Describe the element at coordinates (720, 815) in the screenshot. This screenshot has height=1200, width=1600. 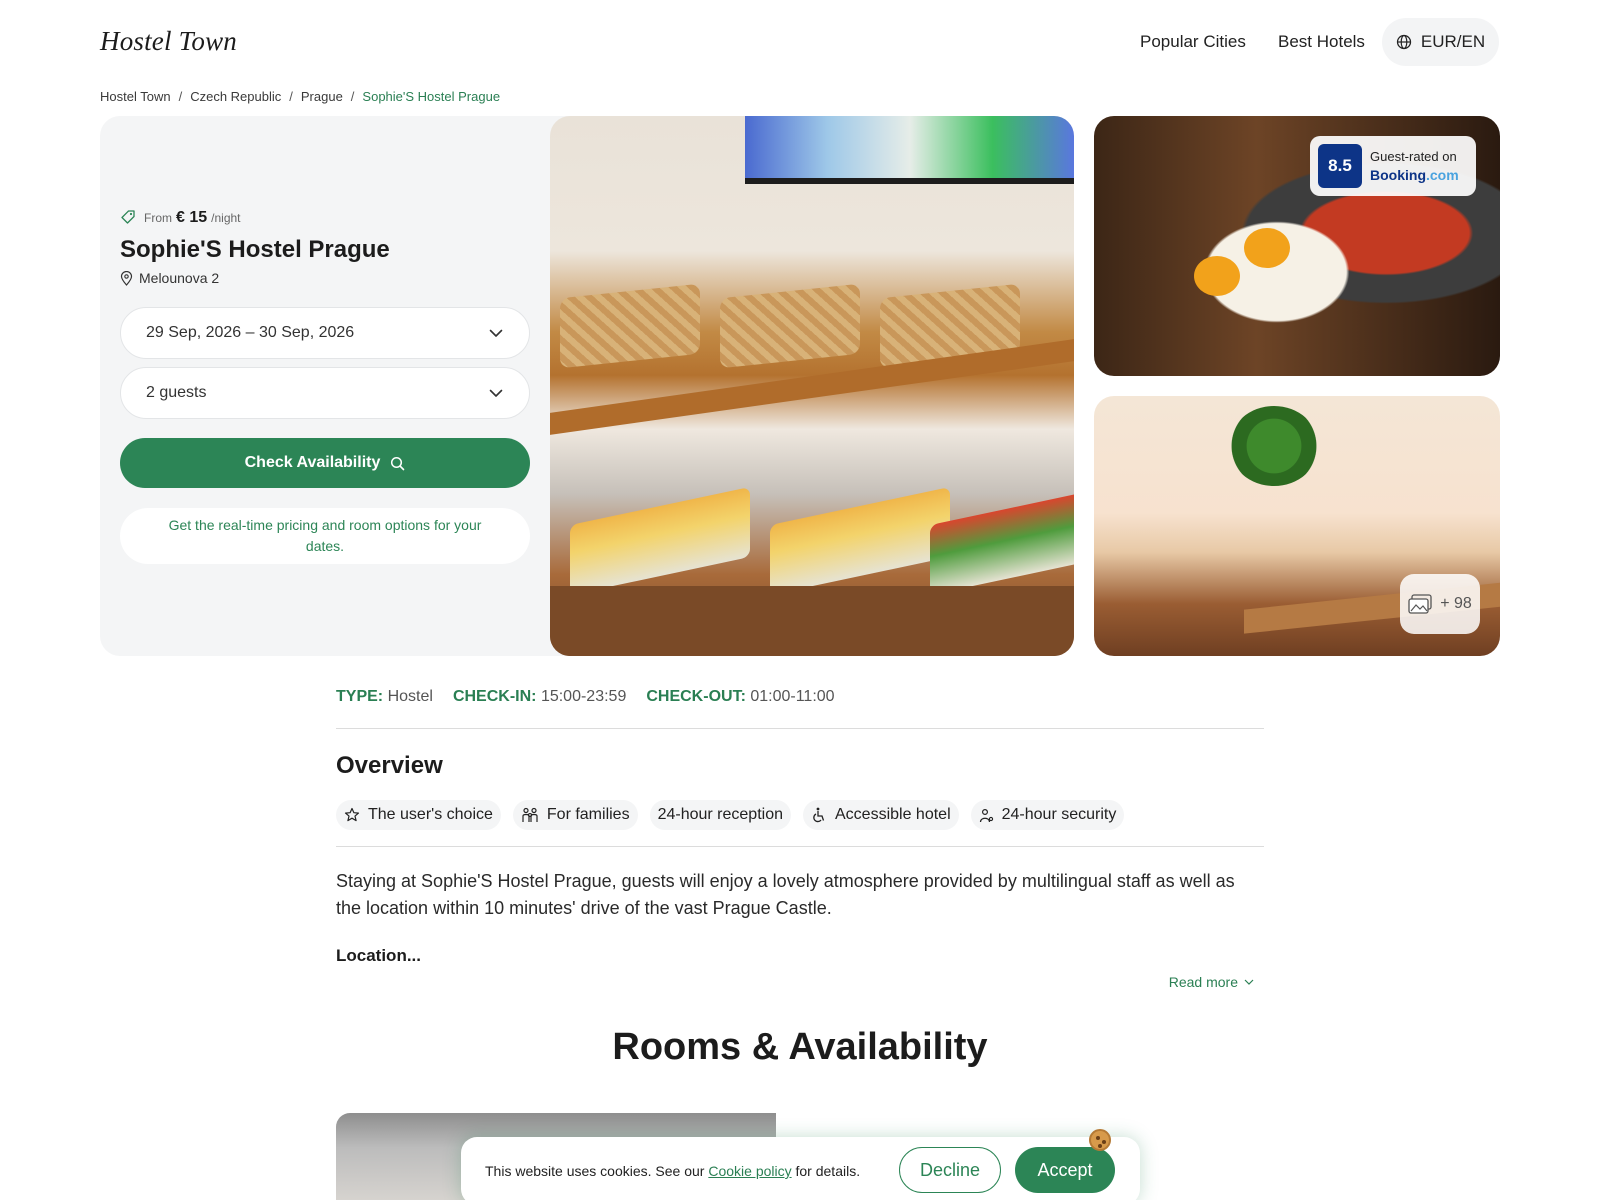
I see `chip-24h-reception: 24-hour reception` at that location.